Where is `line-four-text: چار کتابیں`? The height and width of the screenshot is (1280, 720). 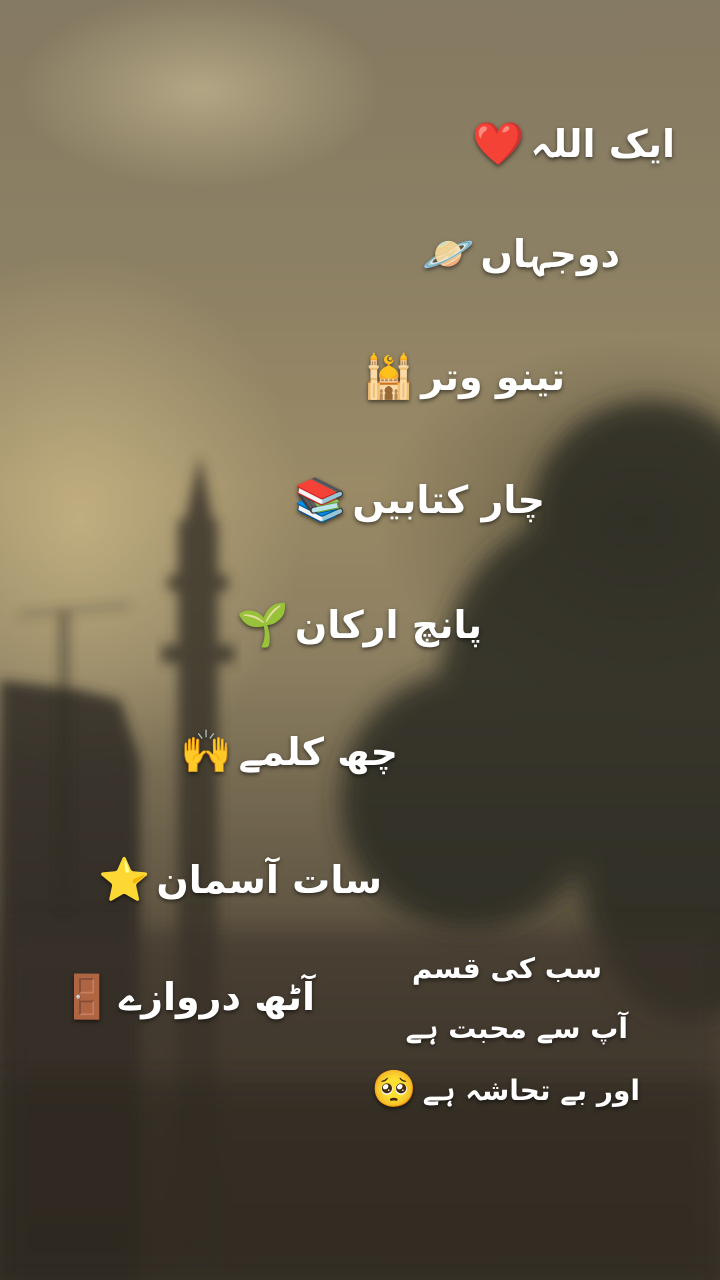 line-four-text: چار کتابیں is located at coordinates (448, 500).